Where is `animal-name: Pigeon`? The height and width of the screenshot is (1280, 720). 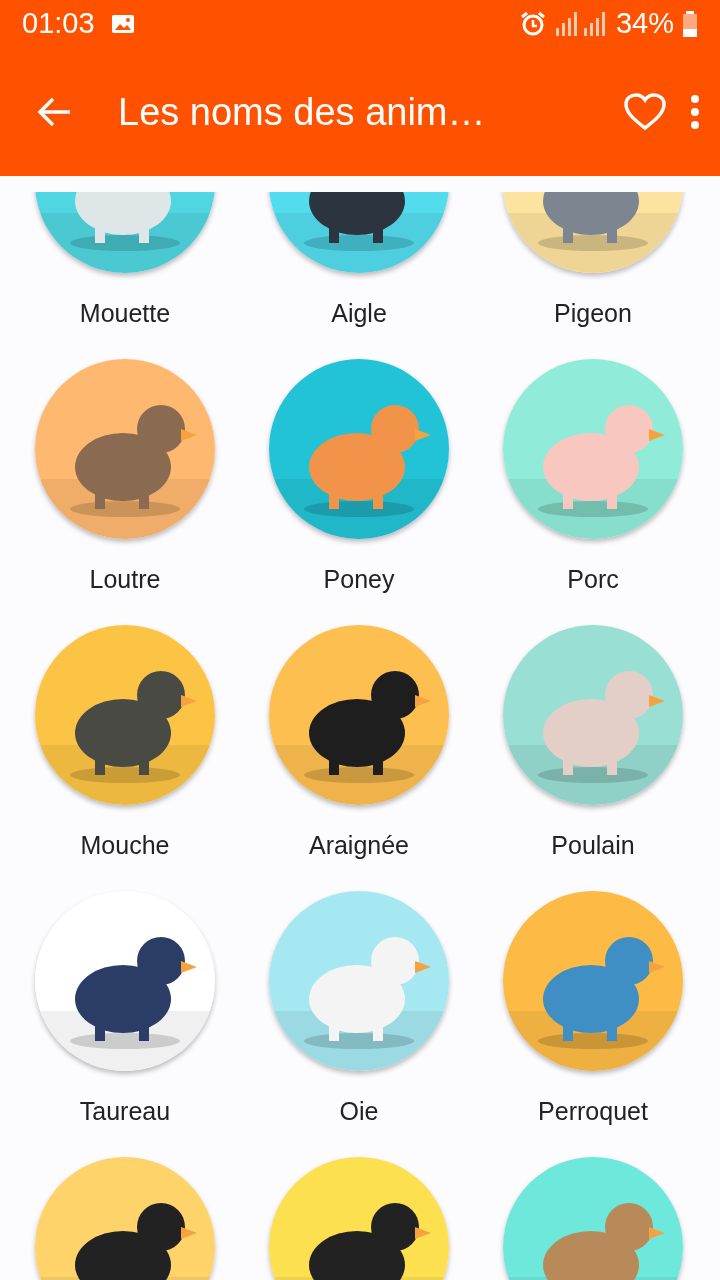
animal-name: Pigeon is located at coordinates (593, 313).